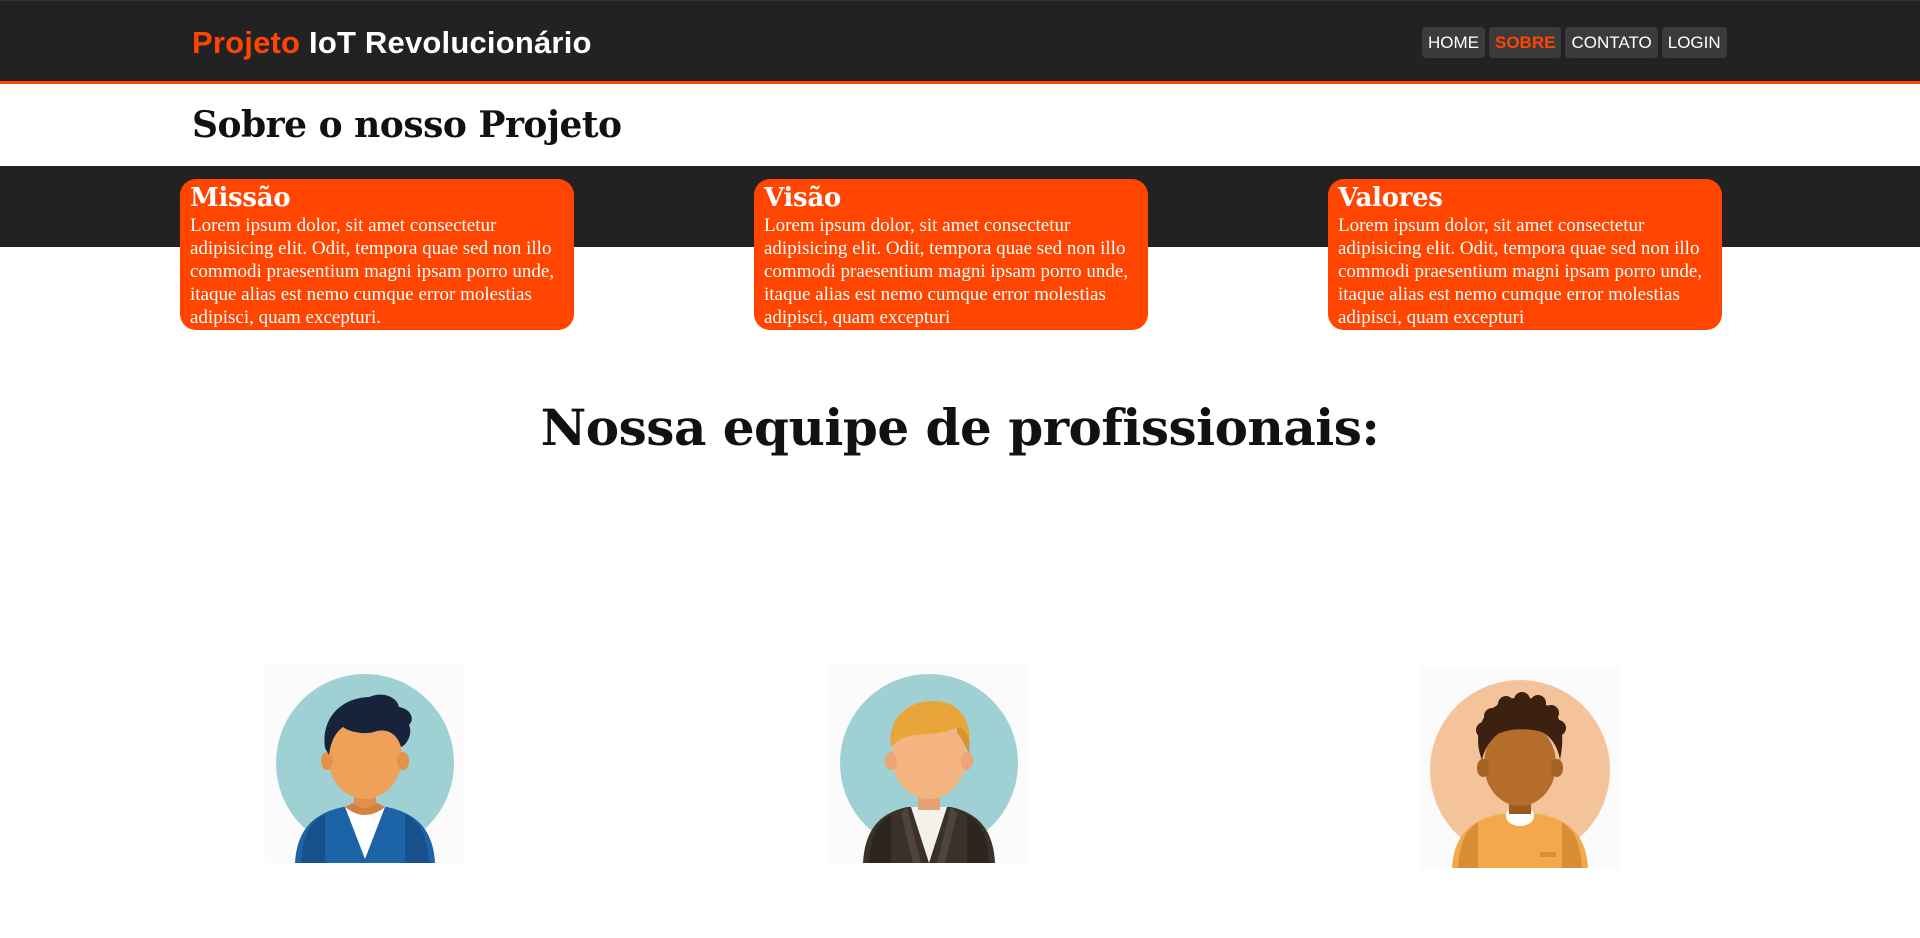  I want to click on team-heading: Nossa equipe de profissionais:, so click(960, 427).